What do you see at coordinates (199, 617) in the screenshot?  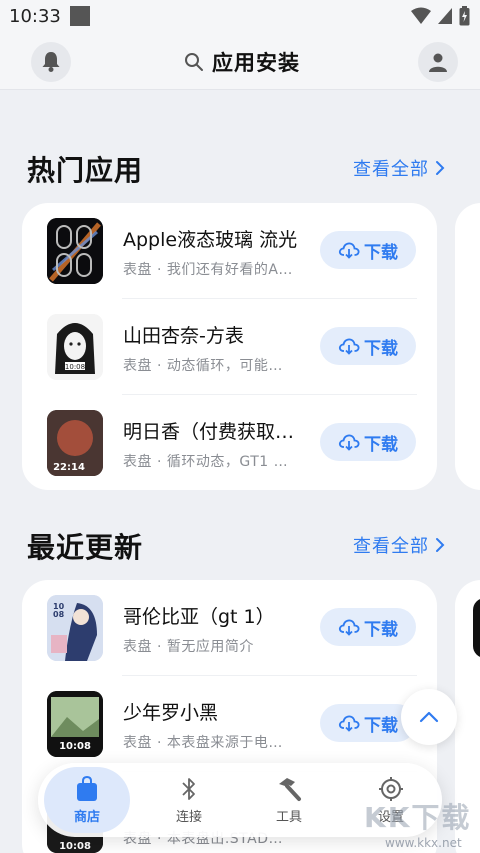 I see `app-name: 哥伦比亚（gt 1）` at bounding box center [199, 617].